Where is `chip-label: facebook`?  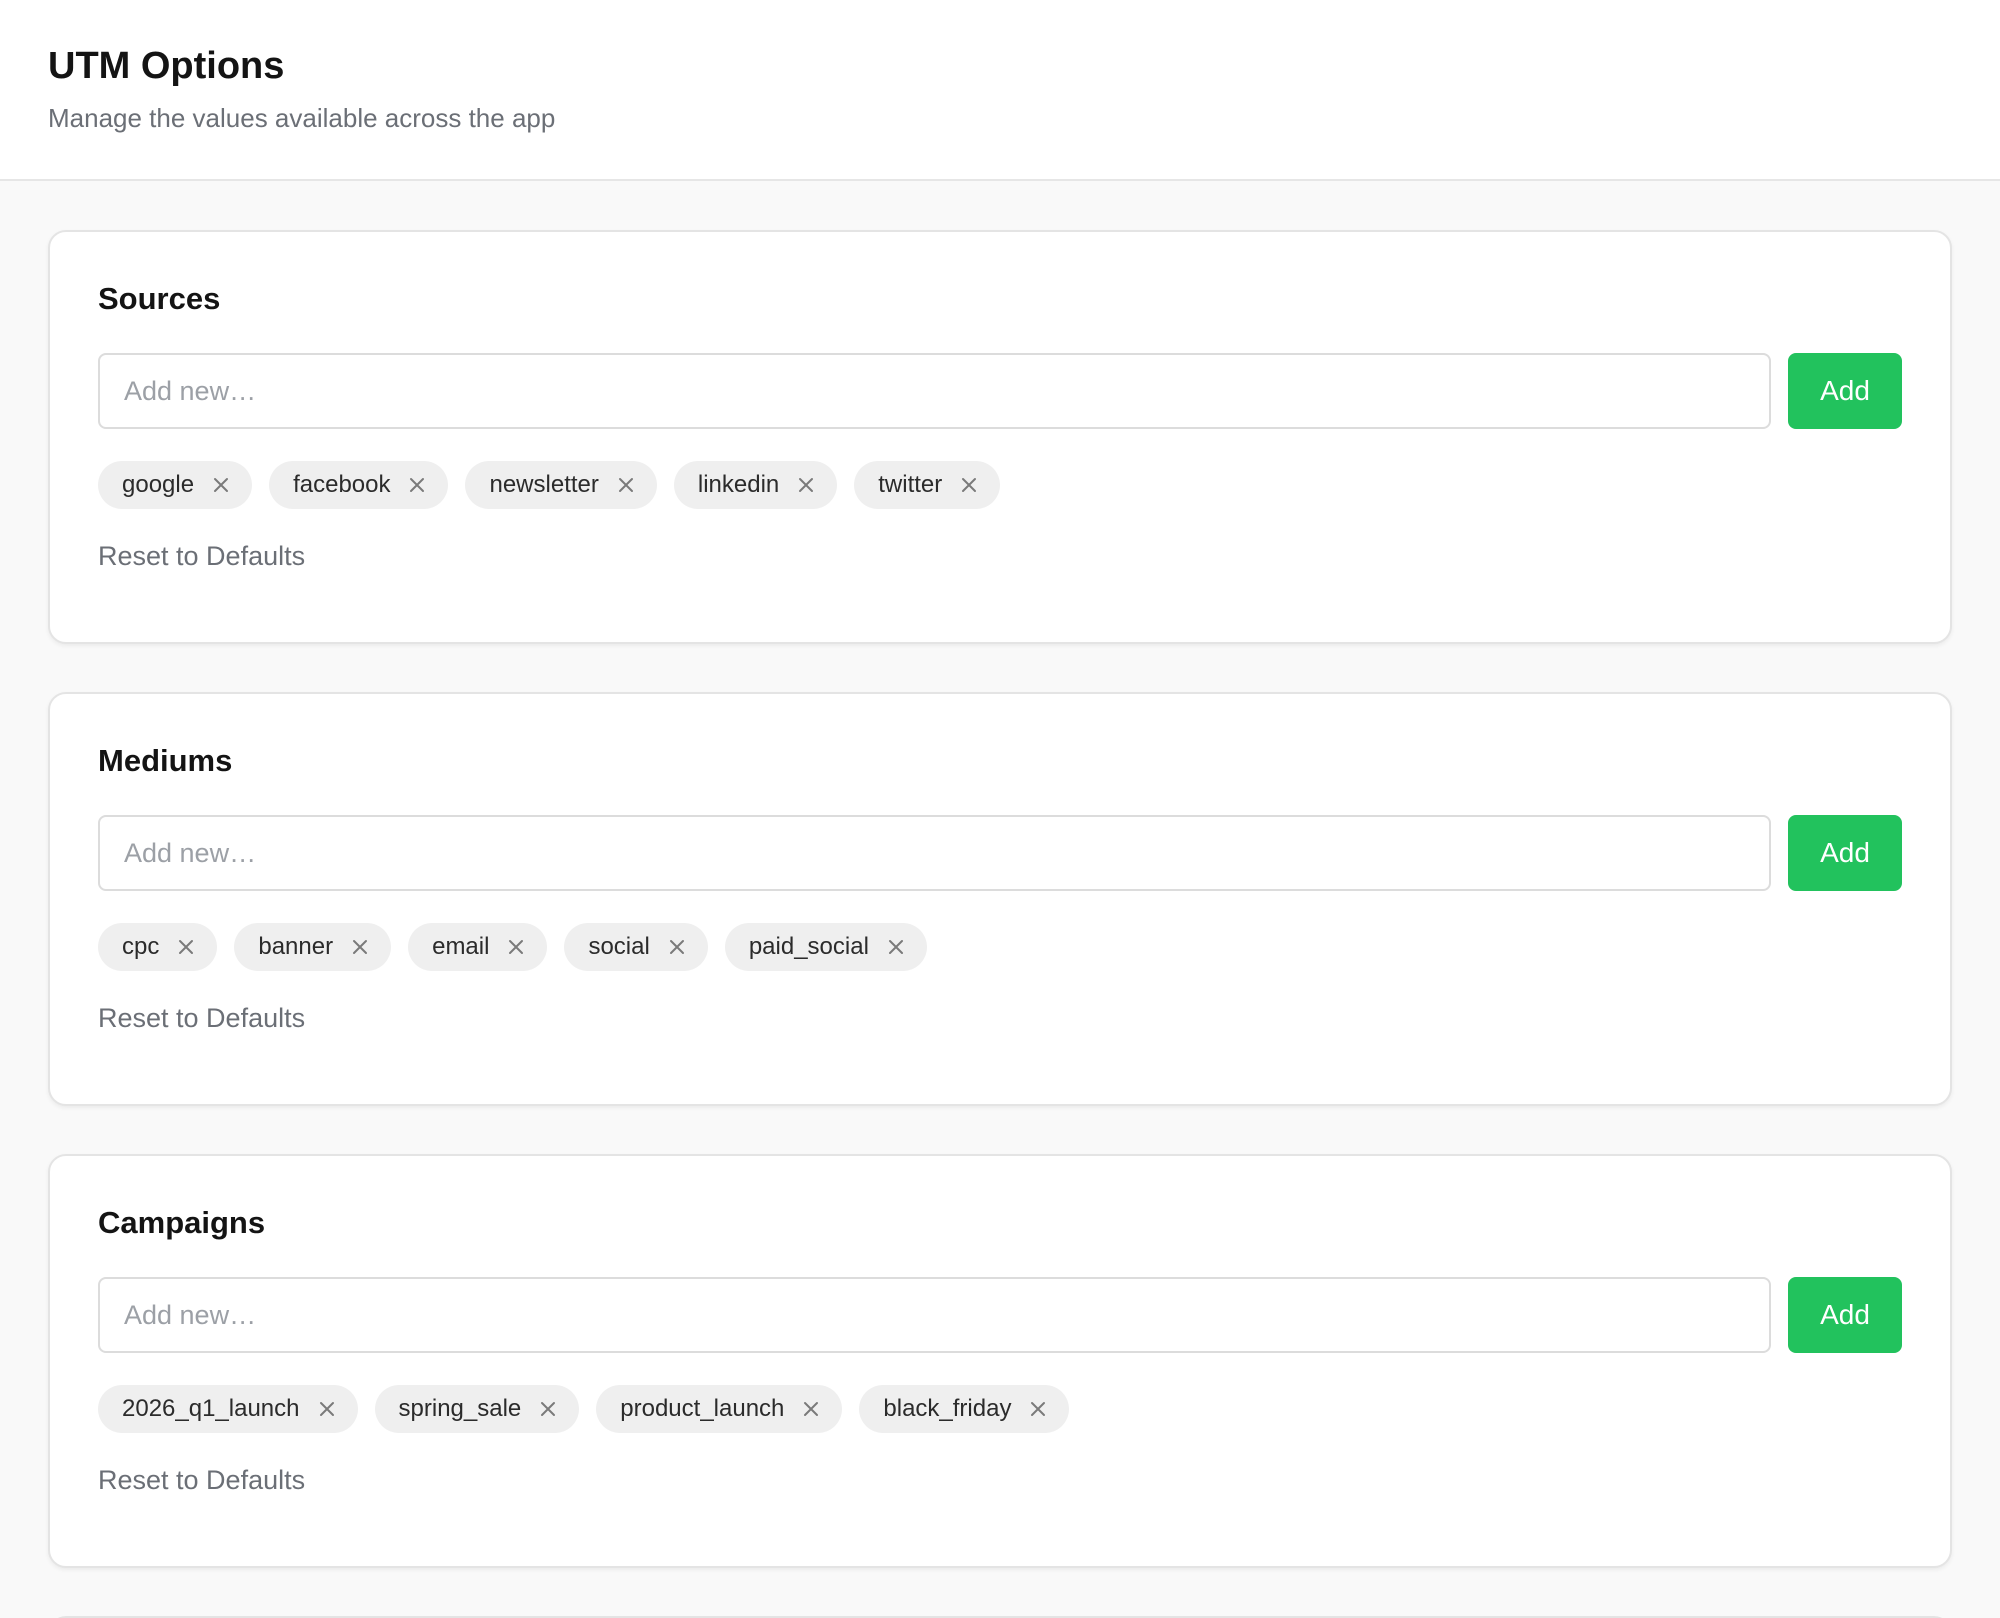 chip-label: facebook is located at coordinates (342, 484).